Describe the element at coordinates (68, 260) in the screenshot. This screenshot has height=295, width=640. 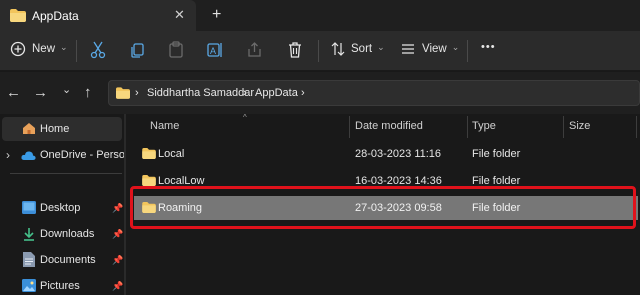
I see `sidebar-item-label: Documents` at that location.